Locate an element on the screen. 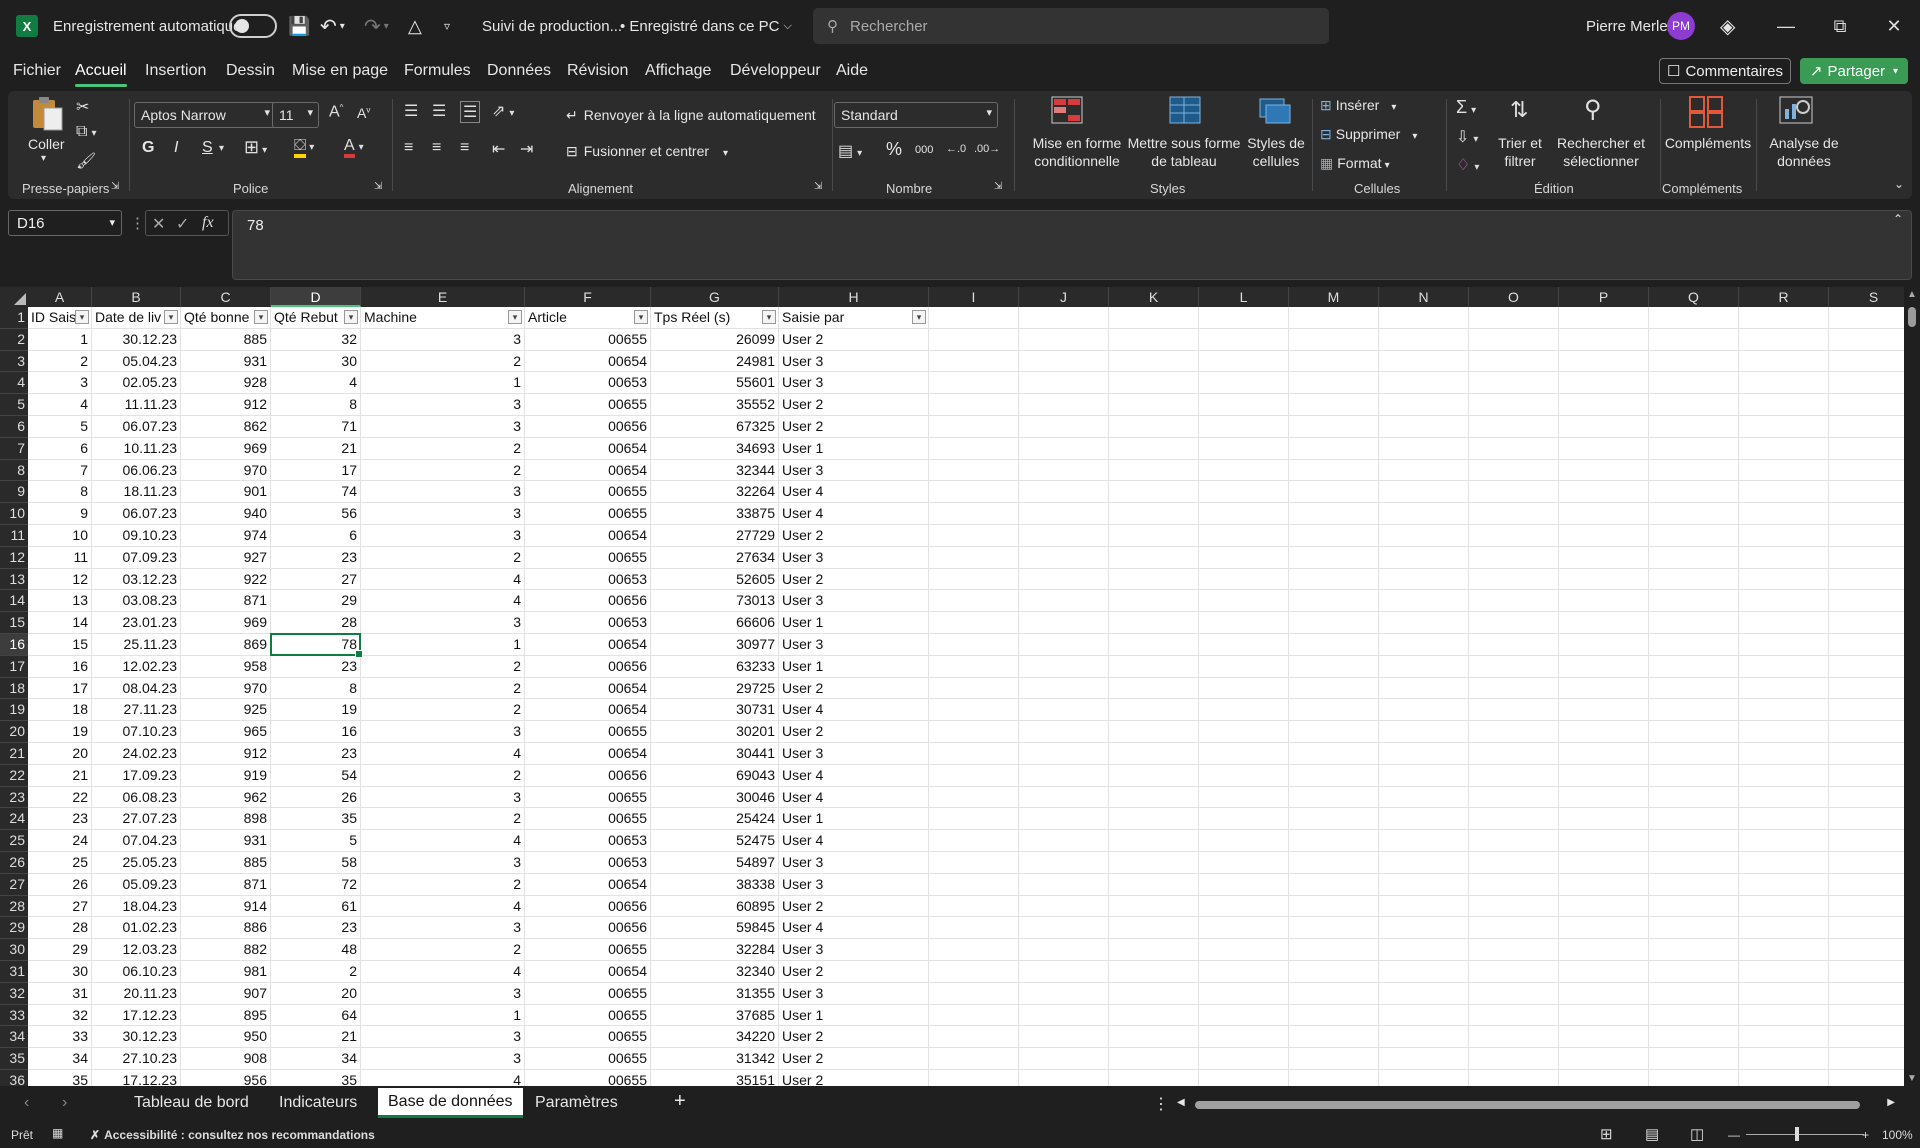 This screenshot has height=1148, width=1920. data-cell: User 3 is located at coordinates (854, 884).